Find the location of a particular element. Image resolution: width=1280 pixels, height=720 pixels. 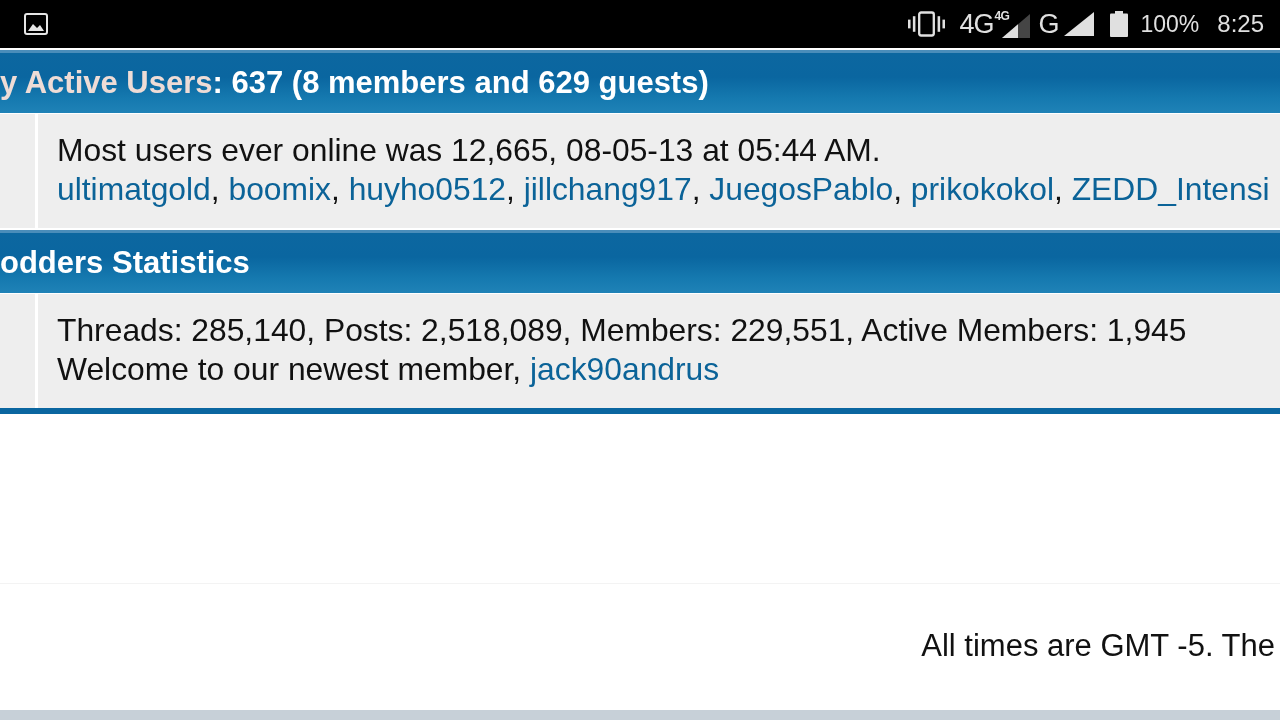

username-link: JuegosPablo is located at coordinates (801, 189).